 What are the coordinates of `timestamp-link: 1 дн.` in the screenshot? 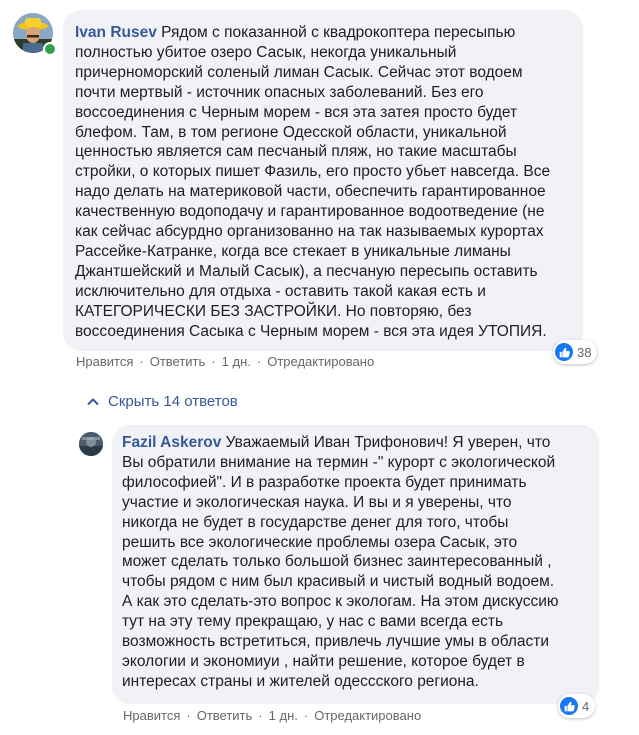 It's located at (236, 361).